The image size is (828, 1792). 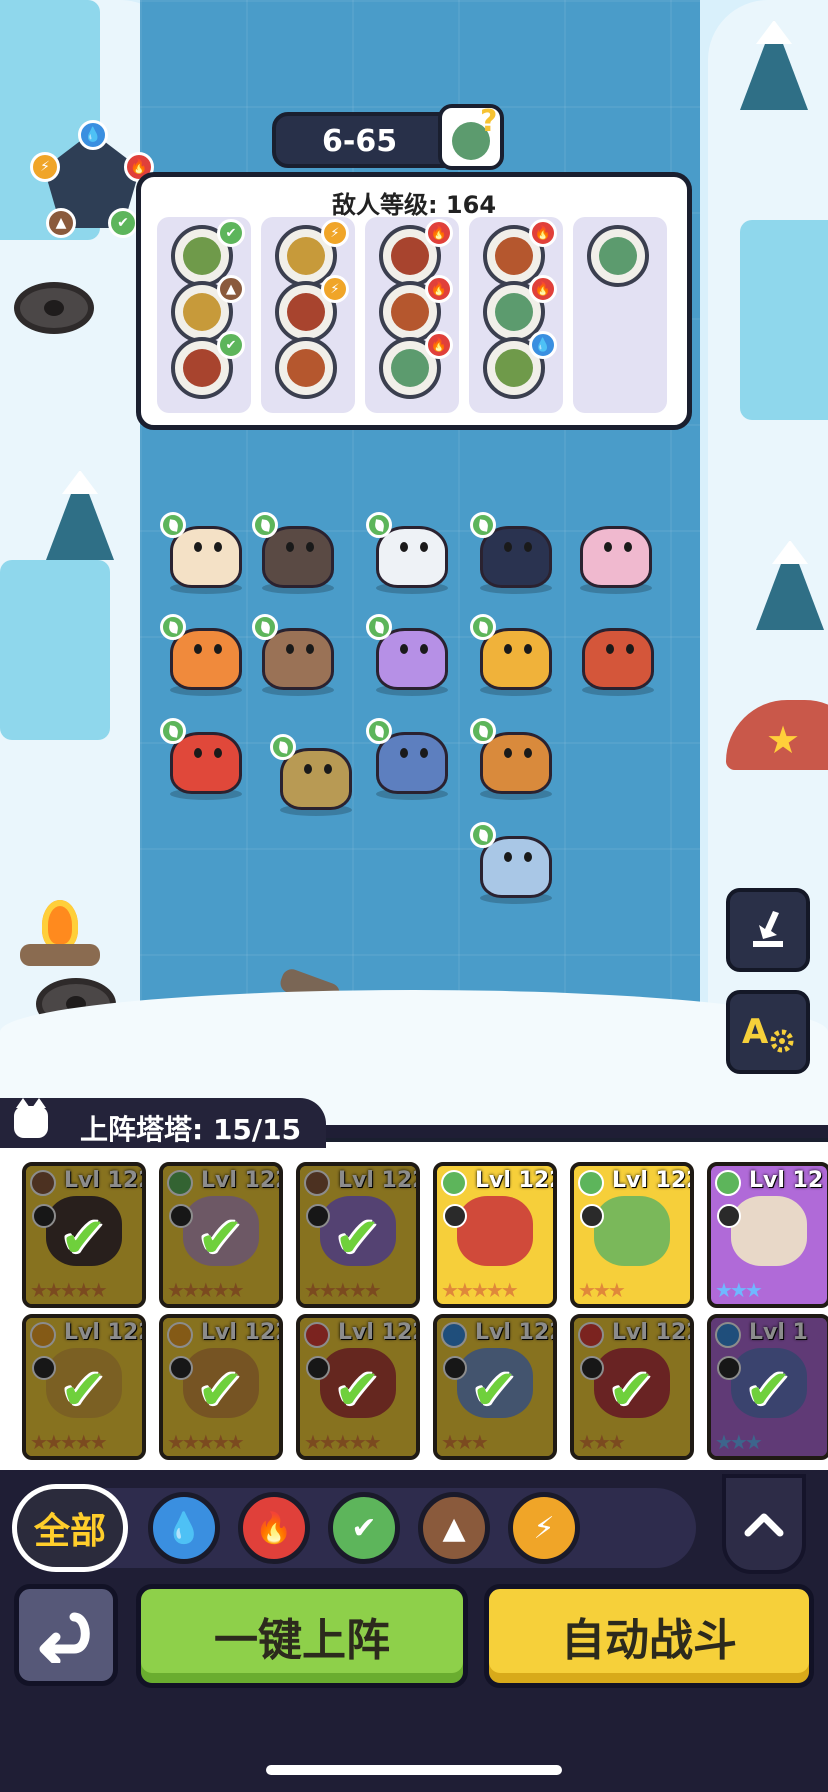 What do you see at coordinates (649, 1636) in the screenshot?
I see `auto-battle-button: 自动战斗` at bounding box center [649, 1636].